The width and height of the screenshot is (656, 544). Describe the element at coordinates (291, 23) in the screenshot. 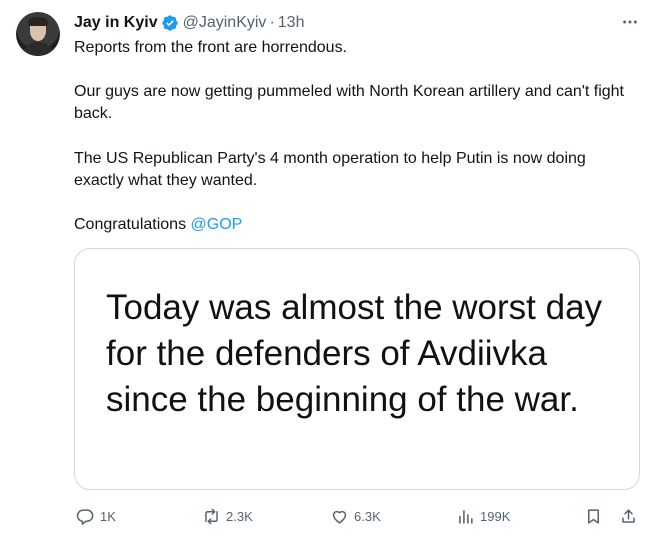

I see `timestamp: 13h` at that location.